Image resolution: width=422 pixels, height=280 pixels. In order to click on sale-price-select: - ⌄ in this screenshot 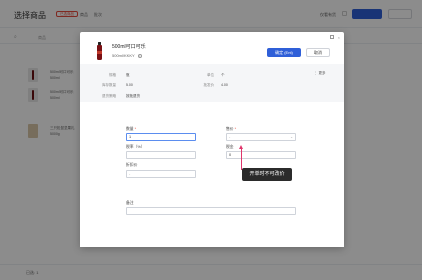, I will do `click(261, 137)`.